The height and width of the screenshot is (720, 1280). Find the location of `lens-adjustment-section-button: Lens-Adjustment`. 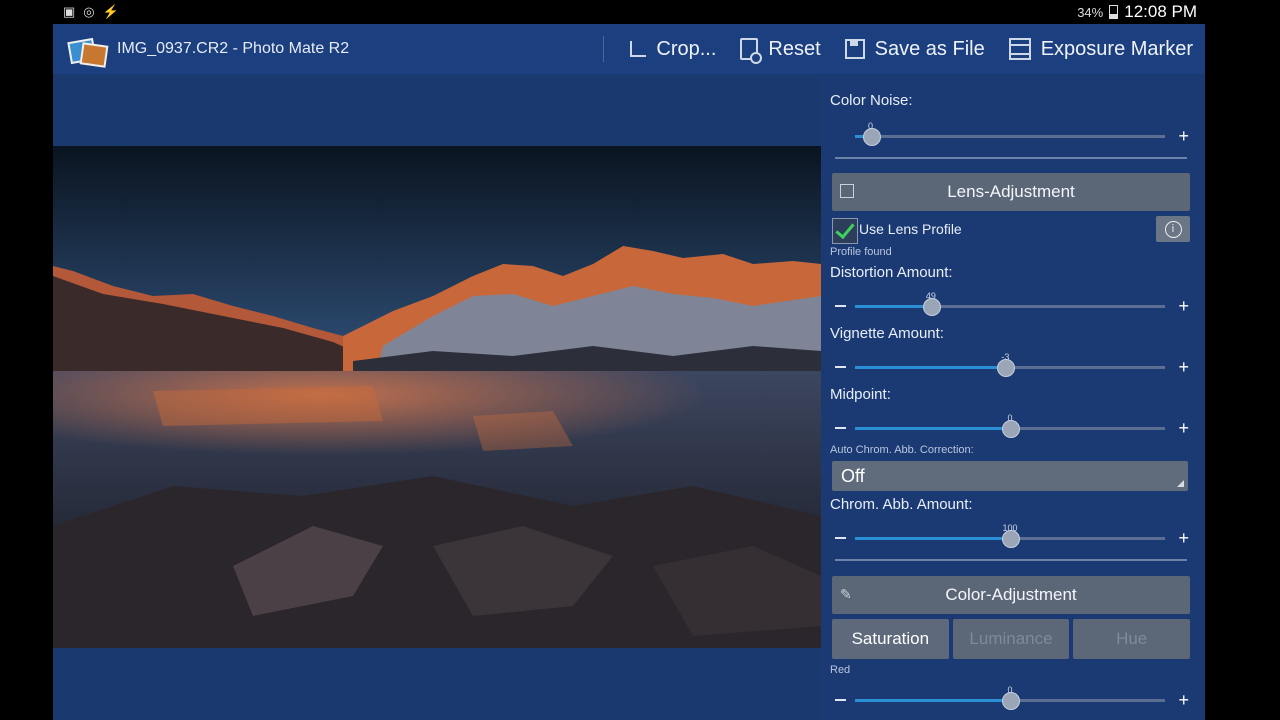

lens-adjustment-section-button: Lens-Adjustment is located at coordinates (1011, 192).